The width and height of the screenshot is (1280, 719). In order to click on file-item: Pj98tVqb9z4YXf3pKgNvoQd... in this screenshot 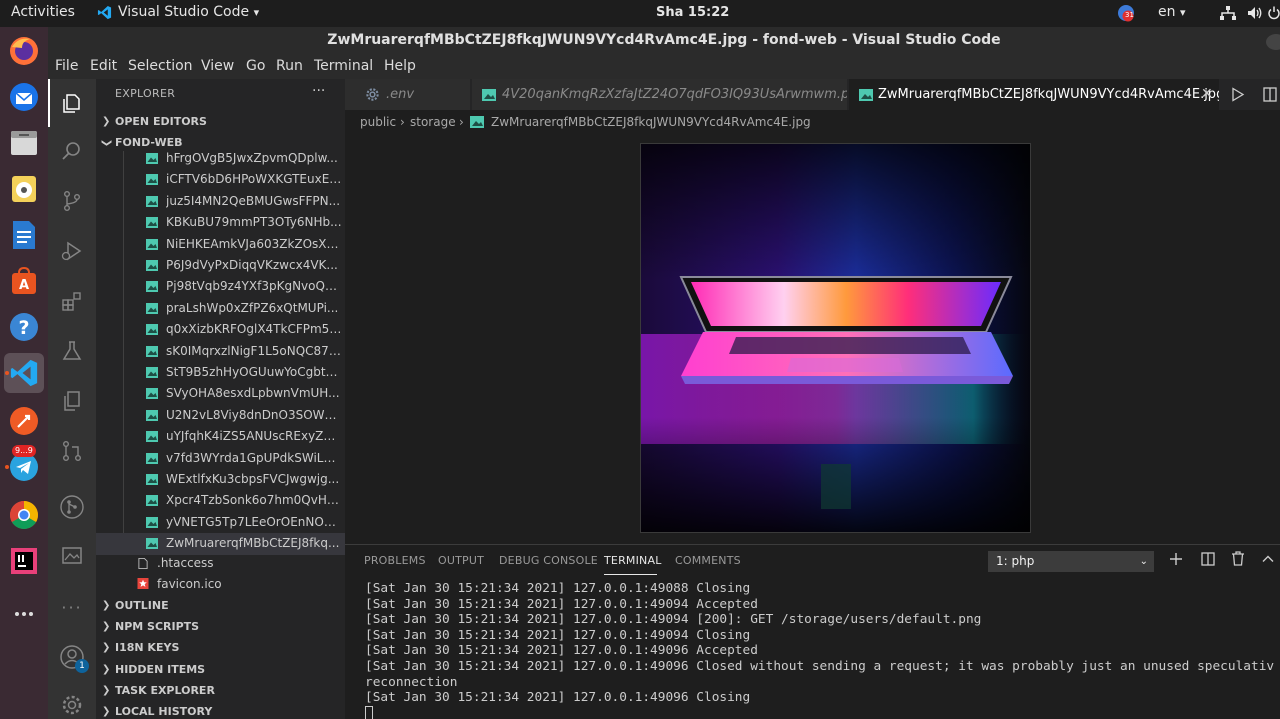, I will do `click(220, 286)`.